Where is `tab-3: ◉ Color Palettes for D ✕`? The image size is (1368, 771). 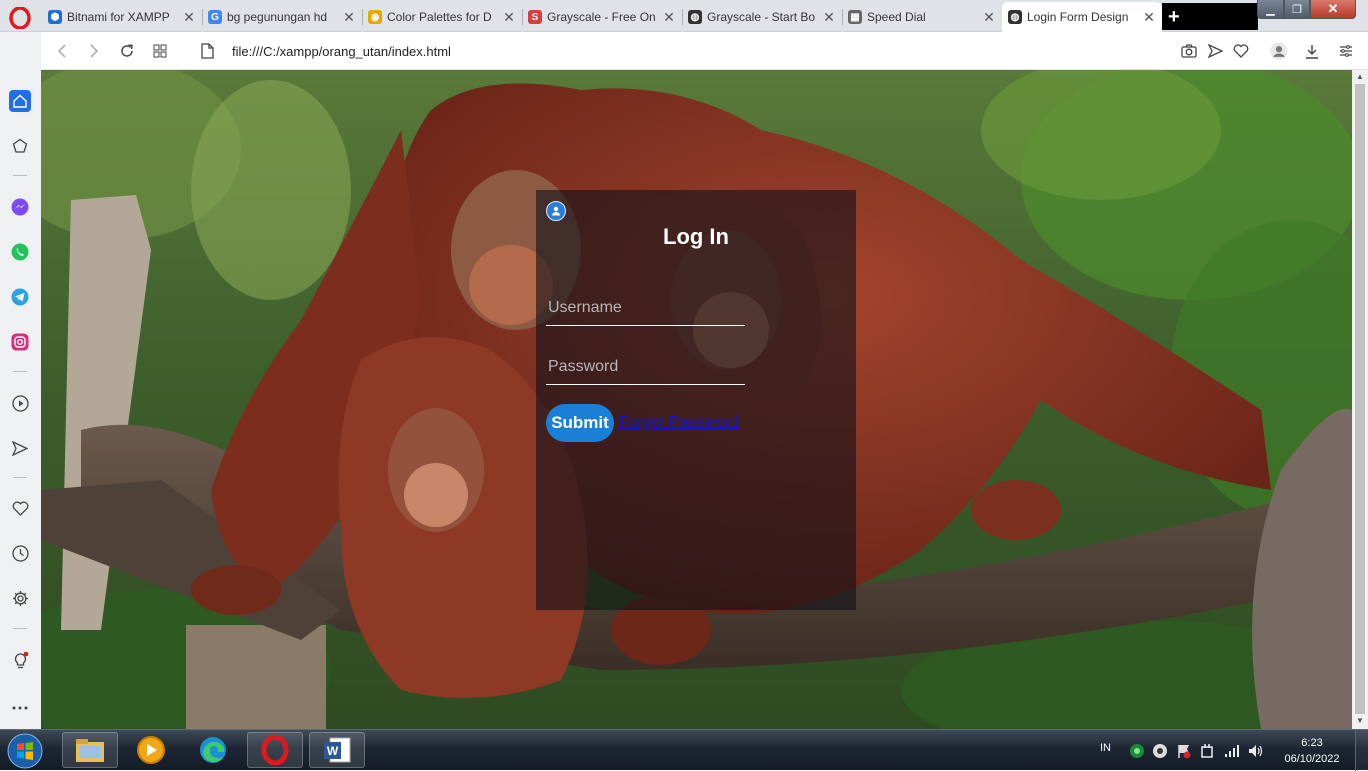
tab-3: ◉ Color Palettes for D ✕ is located at coordinates (442, 17).